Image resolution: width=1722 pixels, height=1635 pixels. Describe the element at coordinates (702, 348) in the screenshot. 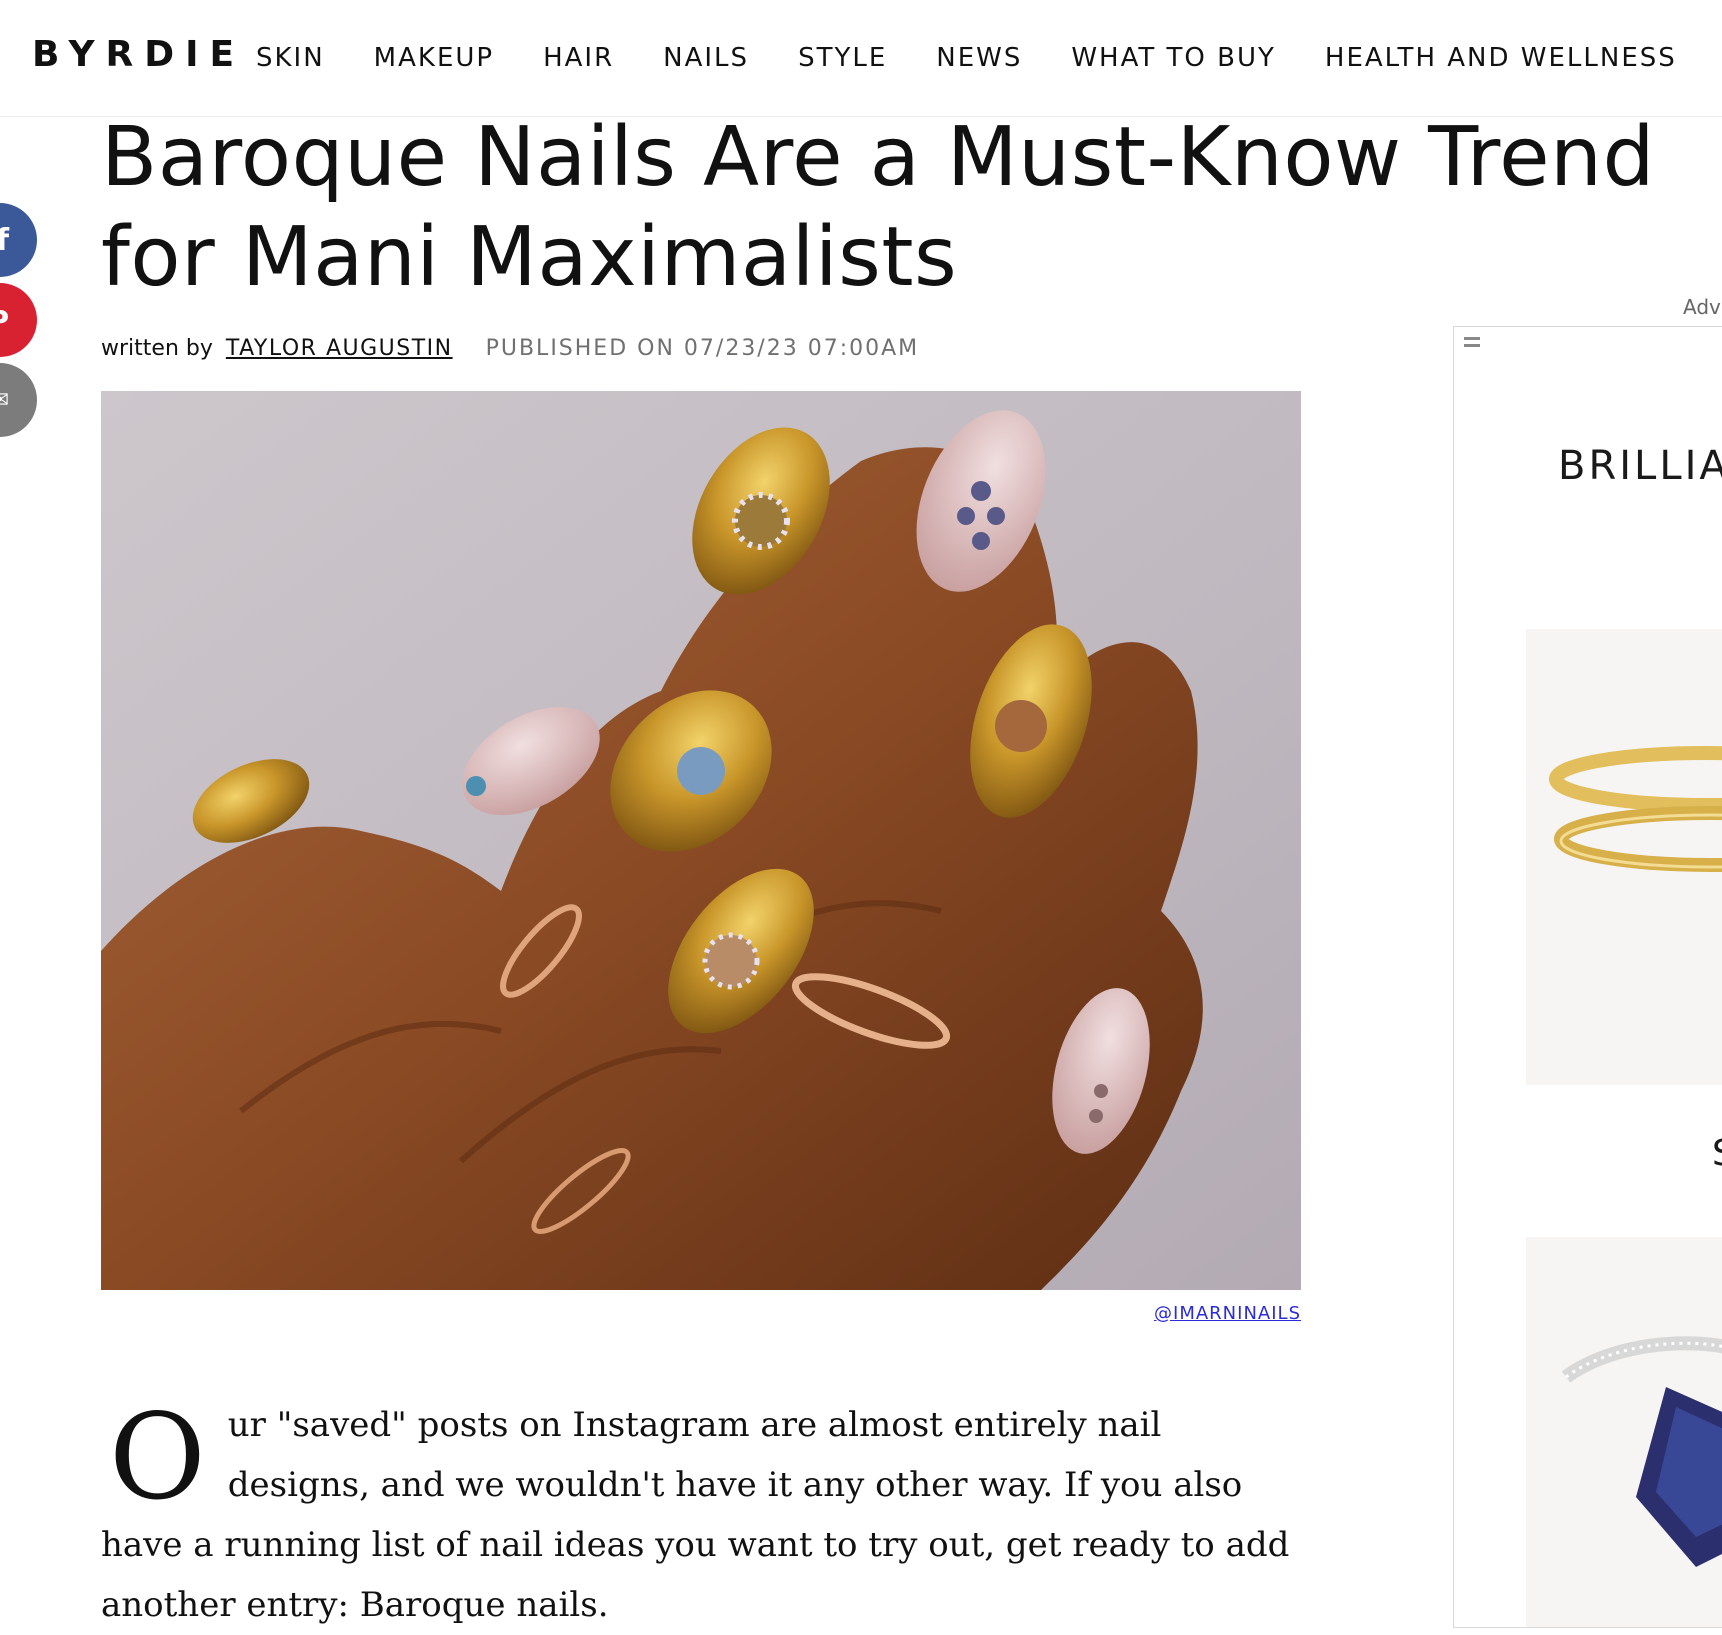

I see `publish-date: PUBLISHED ON 07/23/23 07:00AM` at that location.